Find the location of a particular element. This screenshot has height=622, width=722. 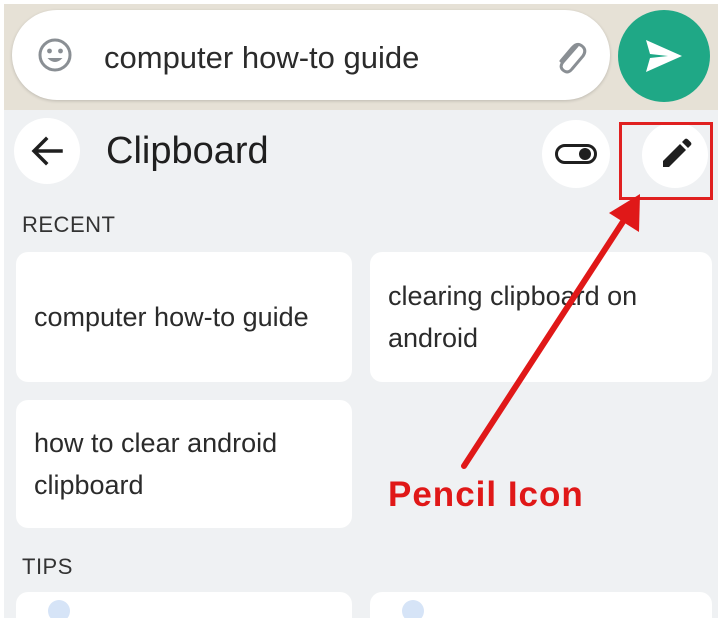

clipboard-item: clearing clipboard on android is located at coordinates (541, 317).